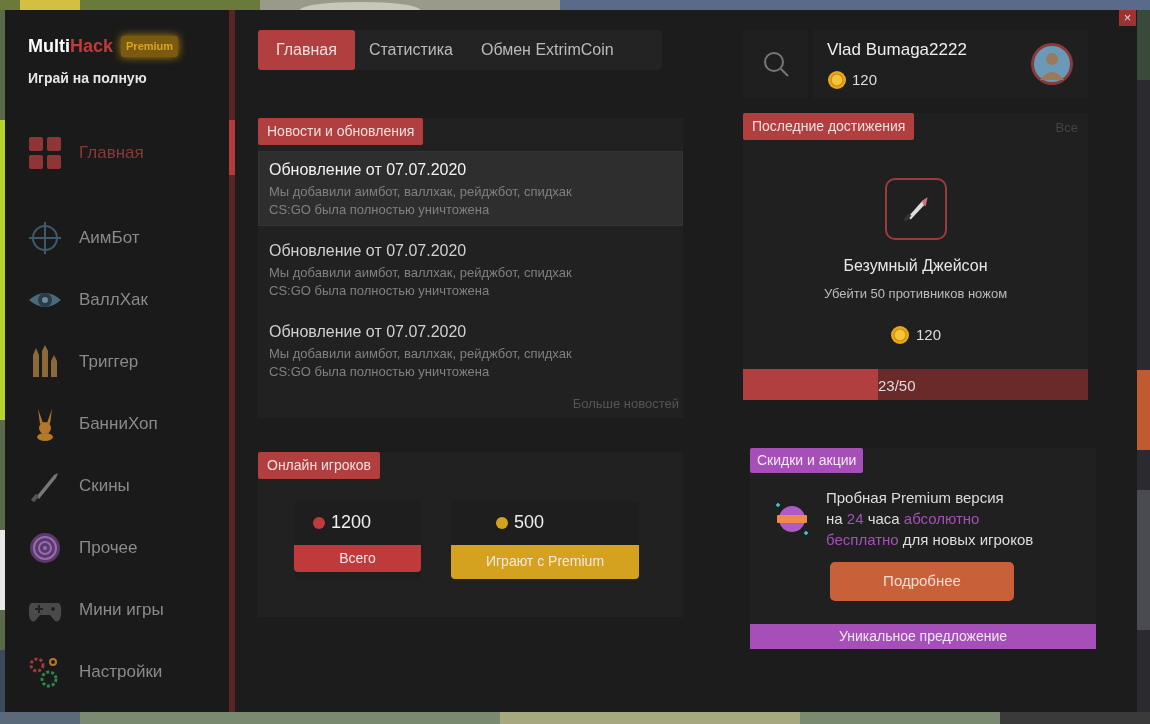 Image resolution: width=1150 pixels, height=724 pixels. What do you see at coordinates (341, 131) in the screenshot?
I see `section-title: Новости и обновления` at bounding box center [341, 131].